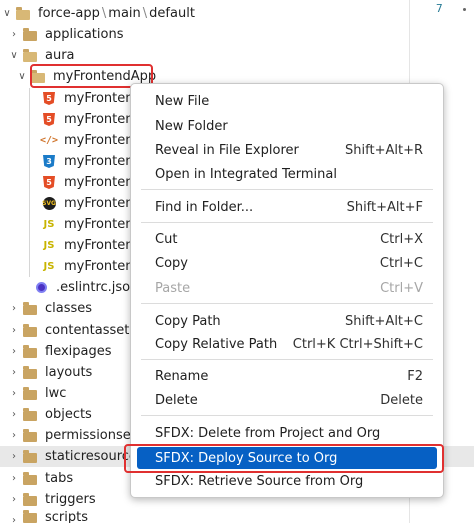  Describe the element at coordinates (216, 344) in the screenshot. I see `menu-item-label: Copy Relative Path` at that location.